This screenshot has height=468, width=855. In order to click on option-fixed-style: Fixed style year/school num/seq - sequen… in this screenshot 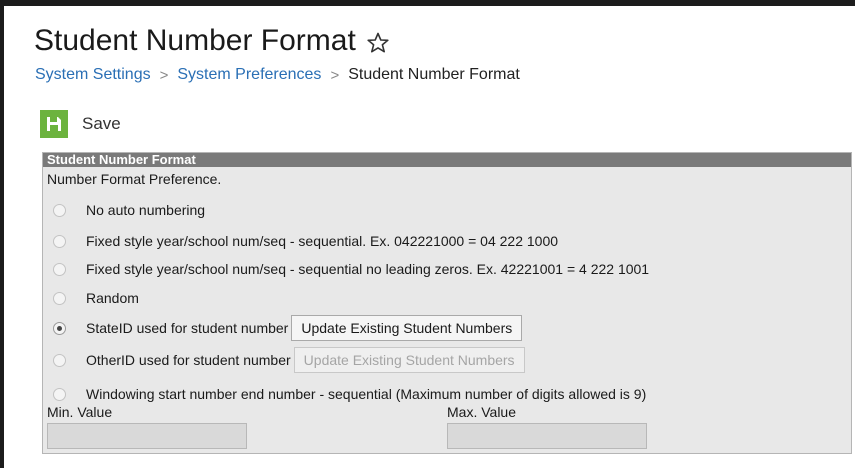, I will do `click(305, 241)`.